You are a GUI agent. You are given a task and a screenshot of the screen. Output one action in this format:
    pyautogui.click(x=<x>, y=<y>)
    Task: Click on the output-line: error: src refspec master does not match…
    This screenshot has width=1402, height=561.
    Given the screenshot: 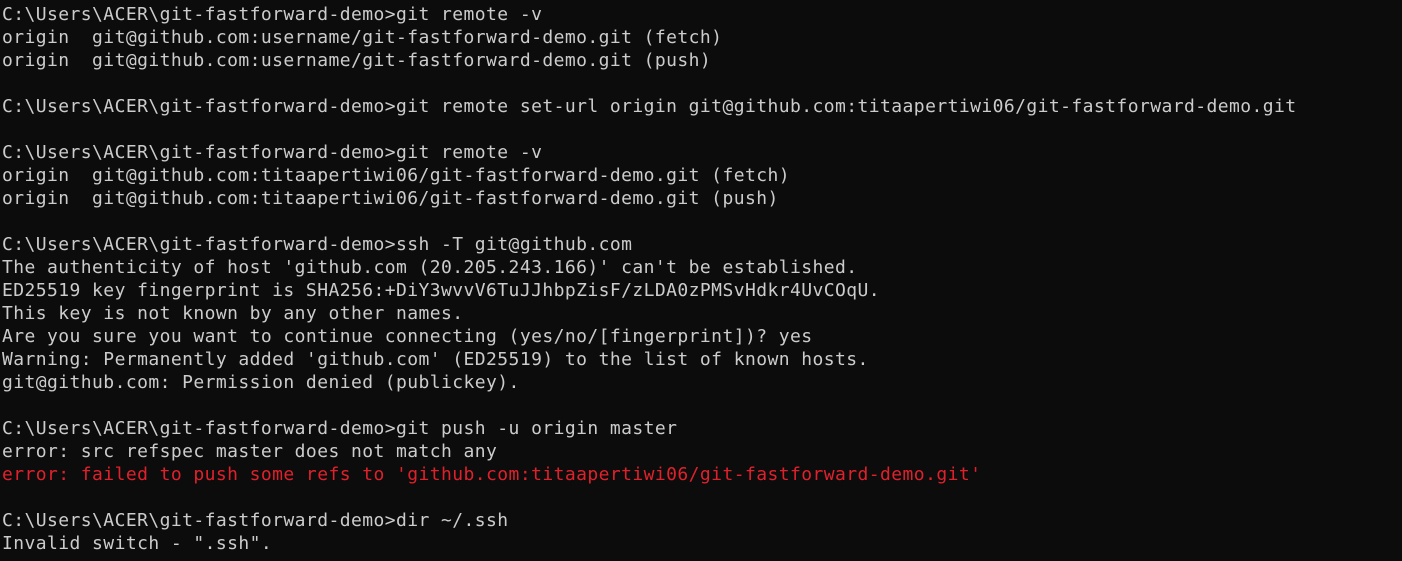 What is the action you would take?
    pyautogui.click(x=250, y=451)
    